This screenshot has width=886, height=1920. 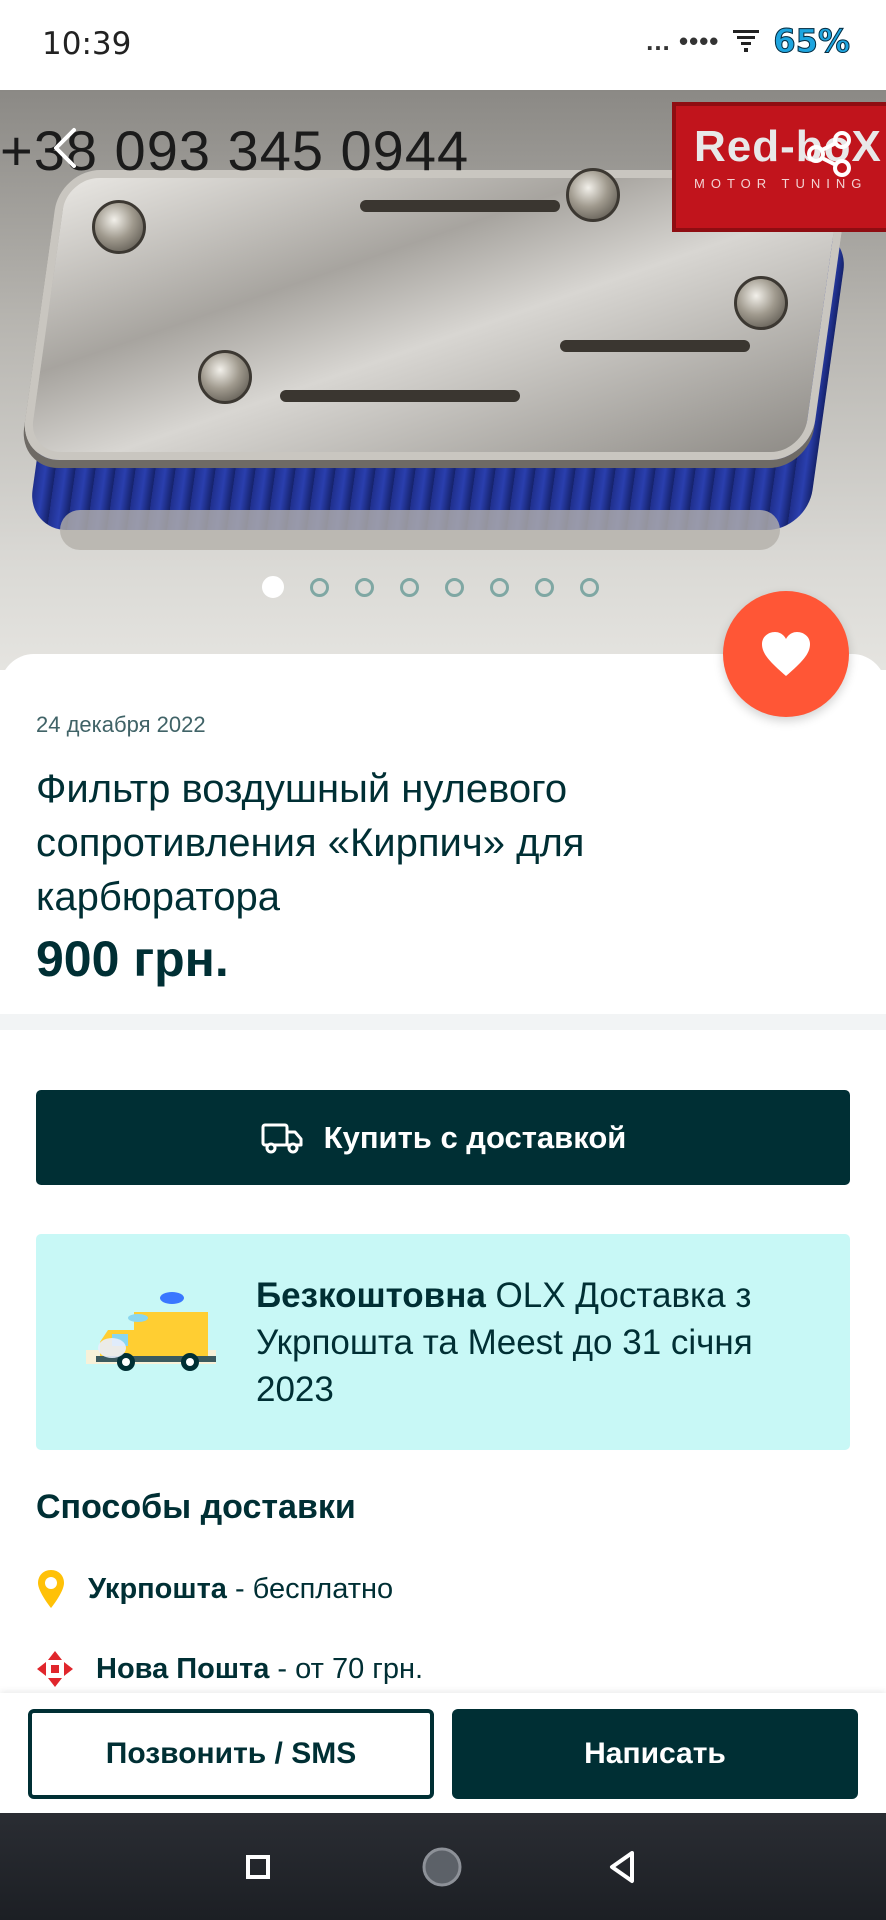 I want to click on status-icons: ... •••• 65%, so click(x=748, y=41).